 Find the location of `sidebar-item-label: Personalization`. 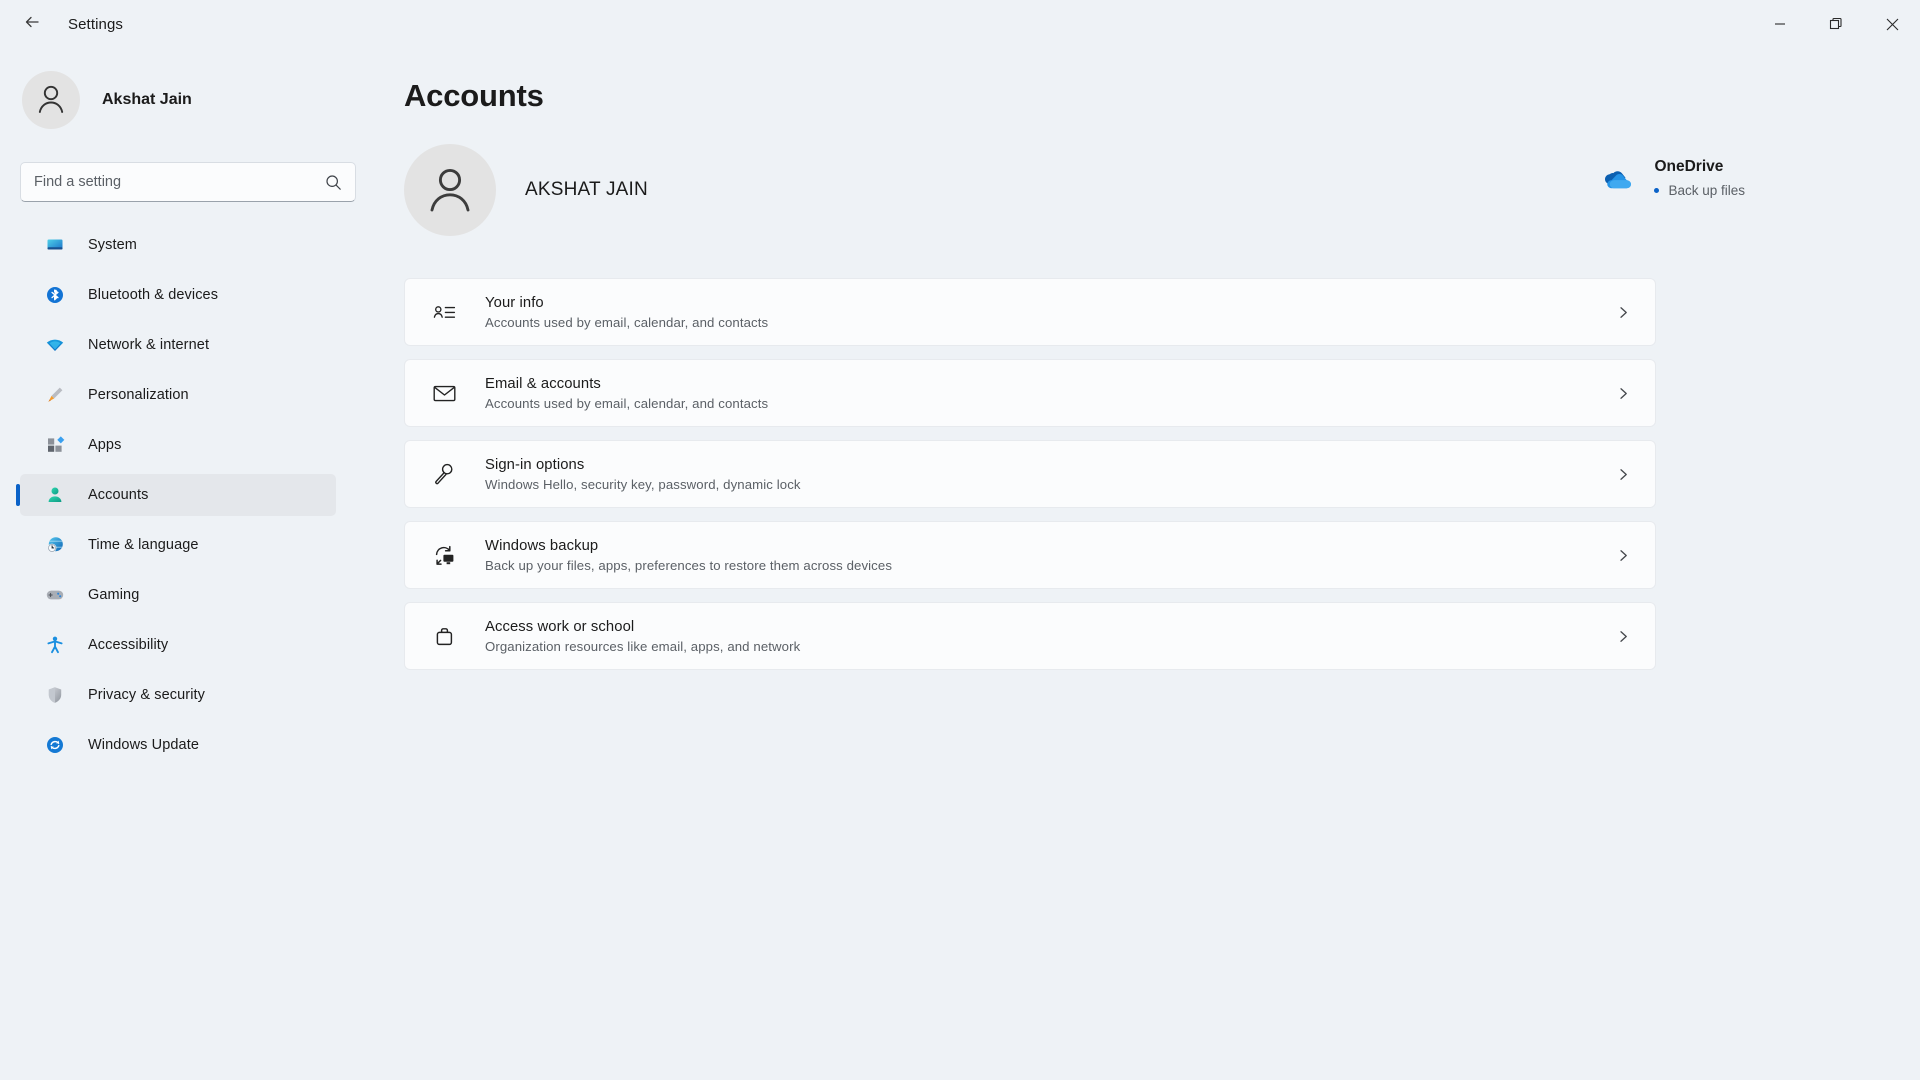

sidebar-item-label: Personalization is located at coordinates (138, 395).